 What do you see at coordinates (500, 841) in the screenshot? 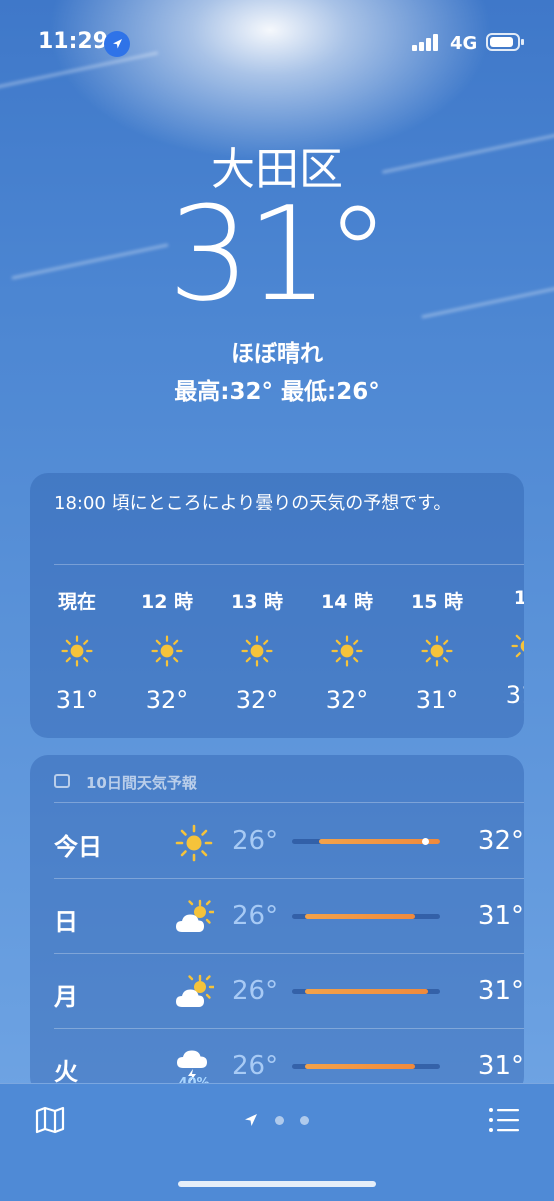
I see `high-temperature: 32°` at bounding box center [500, 841].